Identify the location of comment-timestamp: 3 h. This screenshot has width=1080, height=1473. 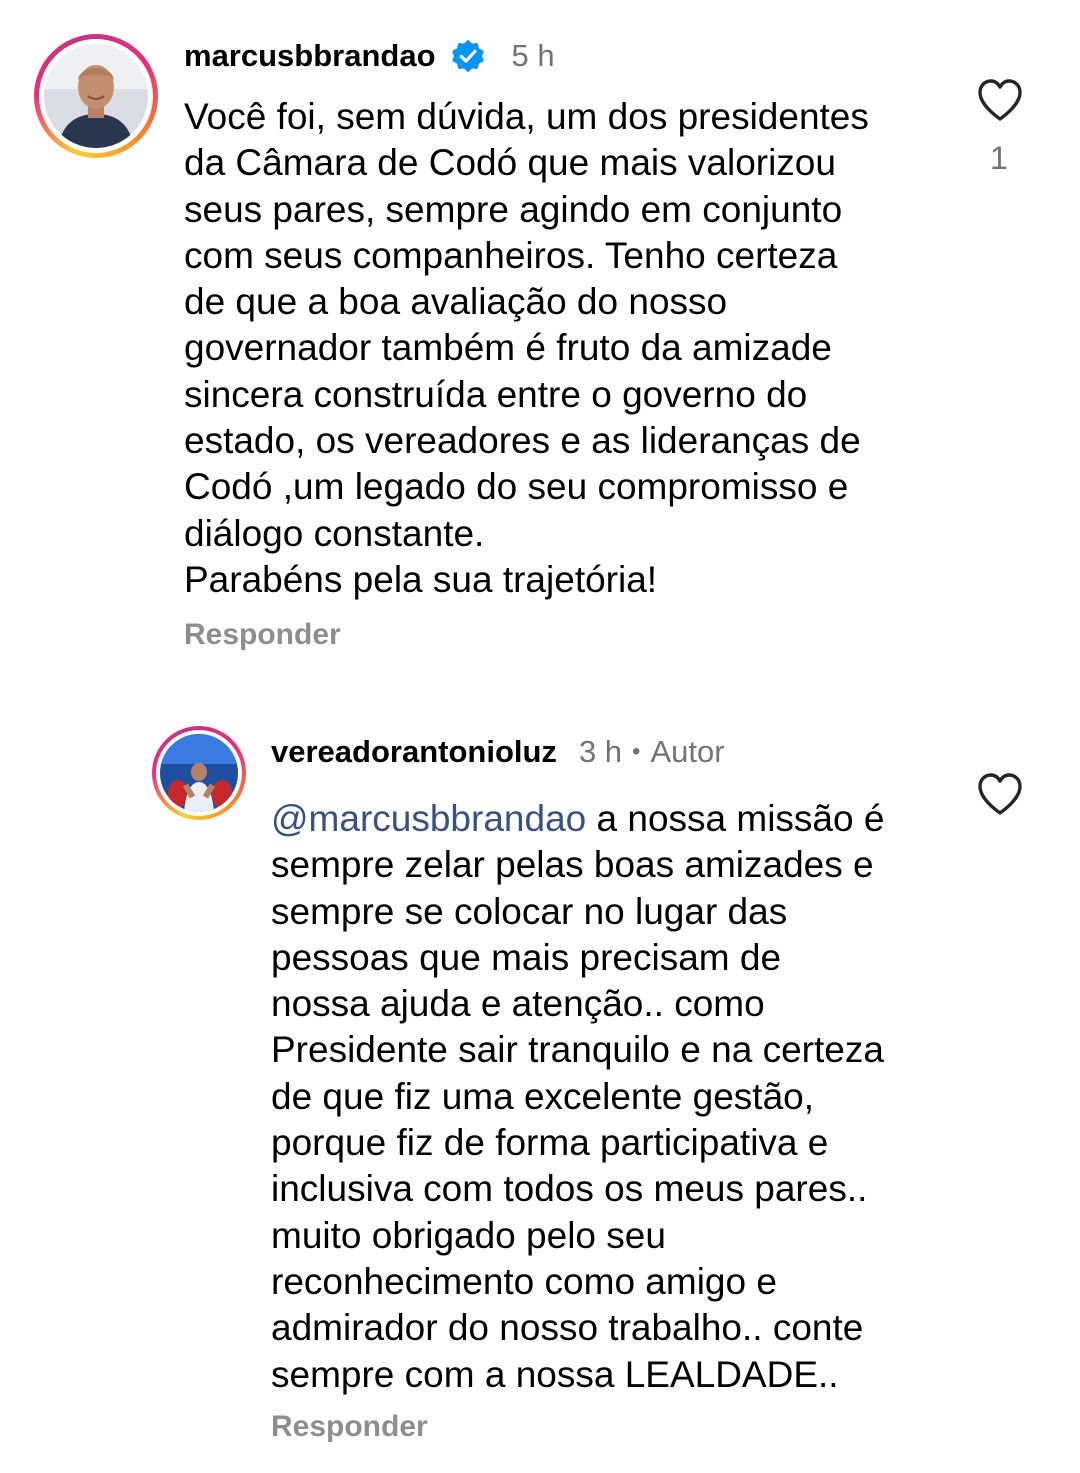
(600, 751).